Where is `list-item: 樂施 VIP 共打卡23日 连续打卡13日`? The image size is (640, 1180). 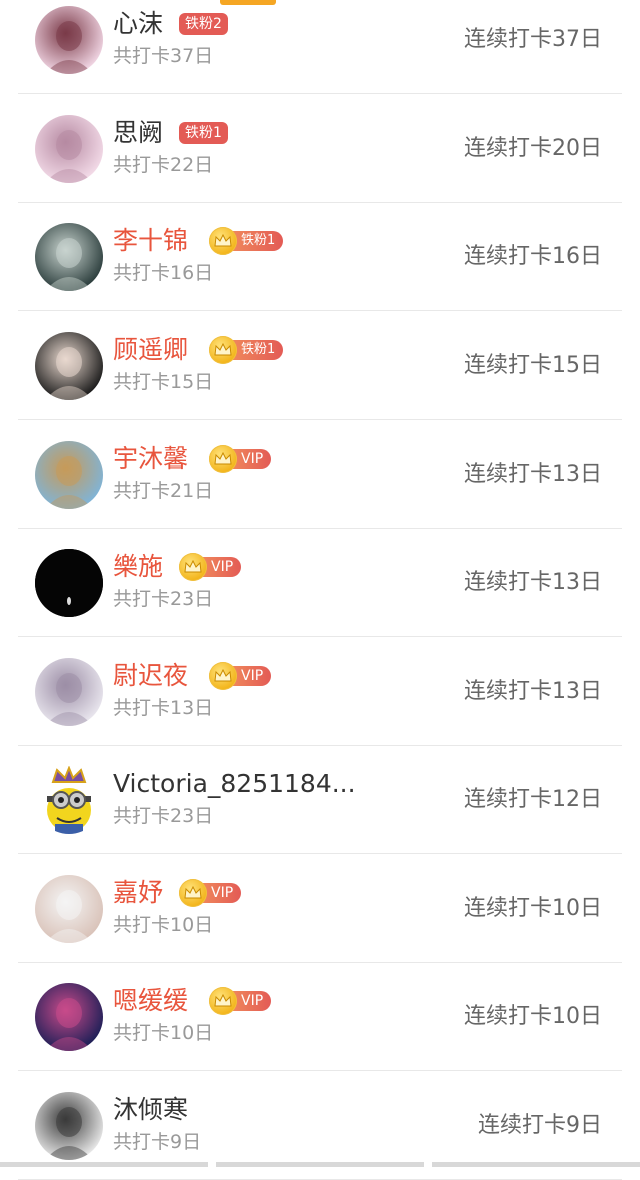 list-item: 樂施 VIP 共打卡23日 连续打卡13日 is located at coordinates (320, 583).